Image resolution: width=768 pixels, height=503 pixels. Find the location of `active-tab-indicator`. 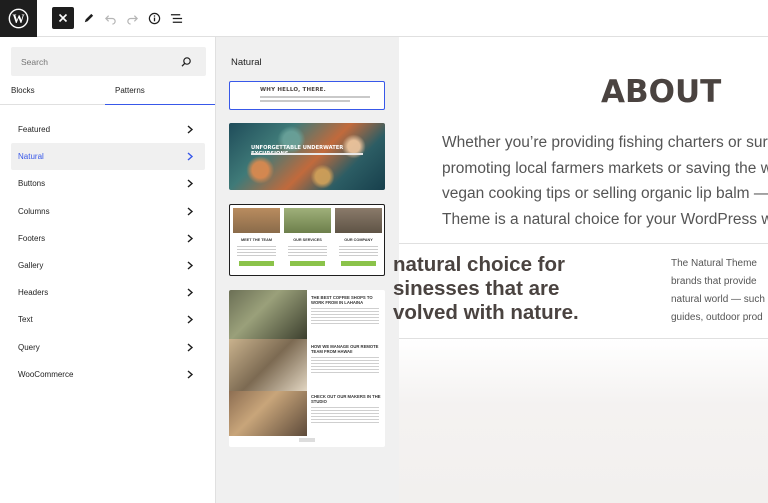

active-tab-indicator is located at coordinates (160, 104).